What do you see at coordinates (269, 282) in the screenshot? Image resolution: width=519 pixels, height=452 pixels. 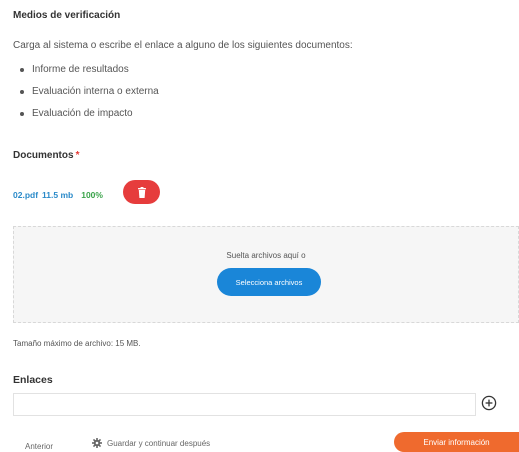 I see `select-files-button: Selecciona archivos` at bounding box center [269, 282].